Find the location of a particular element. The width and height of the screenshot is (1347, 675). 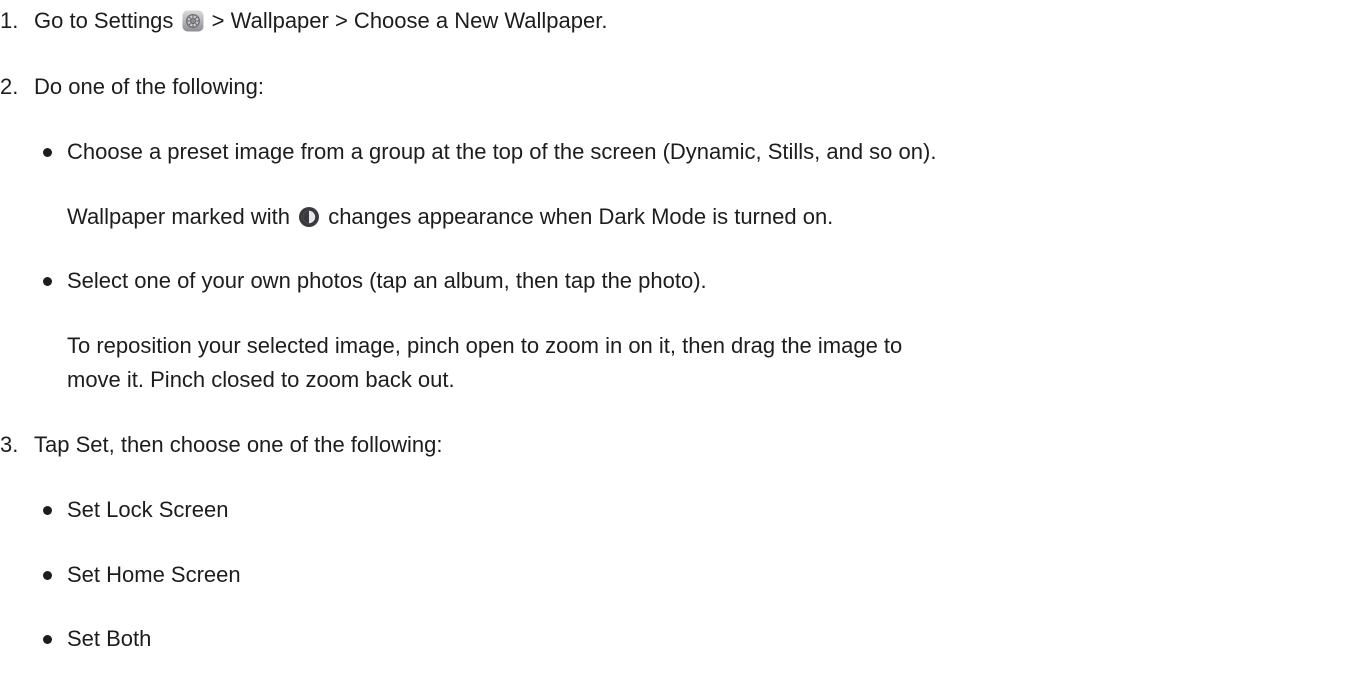

settings-icon is located at coordinates (193, 25).